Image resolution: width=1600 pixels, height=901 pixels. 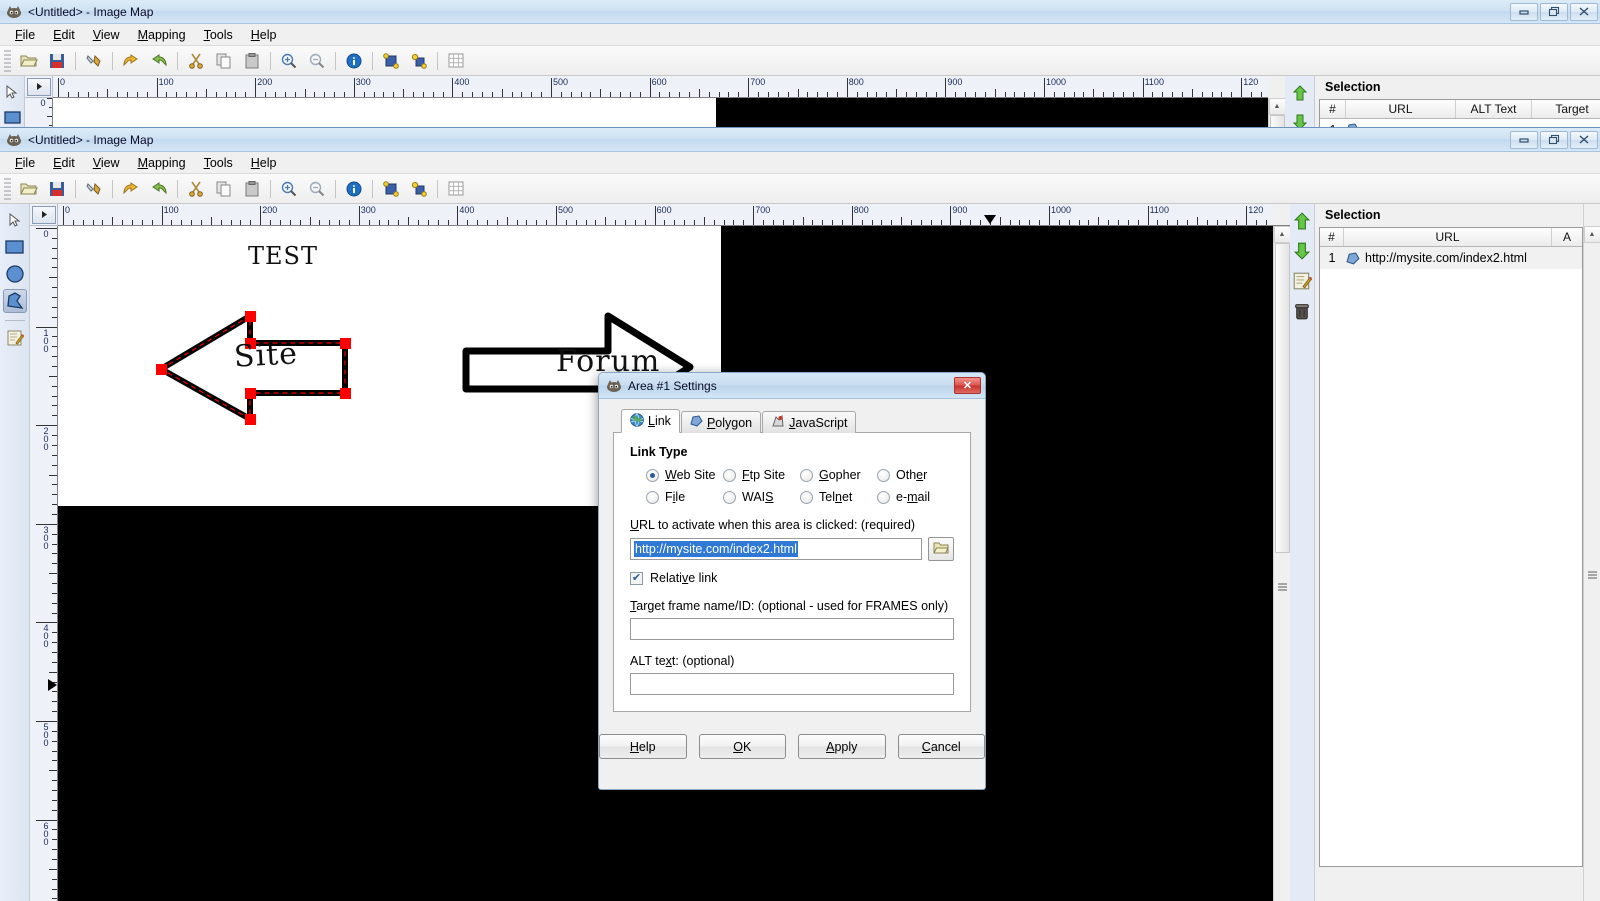 I want to click on column-target: Target, so click(x=1566, y=109).